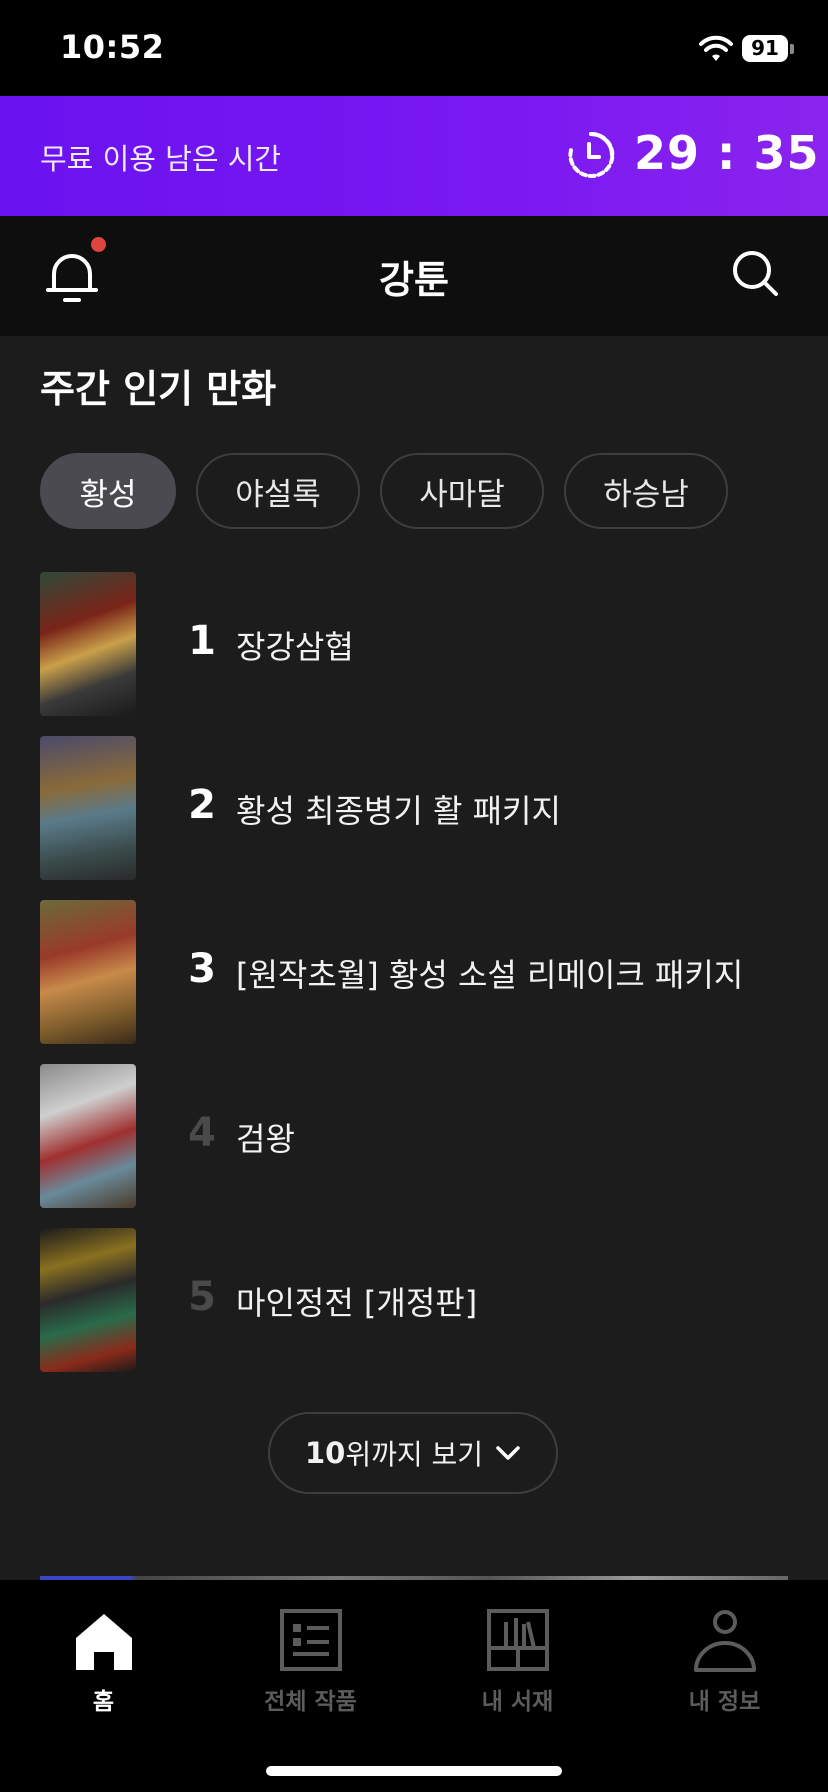 This screenshot has width=828, height=1792. What do you see at coordinates (724, 1641) in the screenshot?
I see `person-icon` at bounding box center [724, 1641].